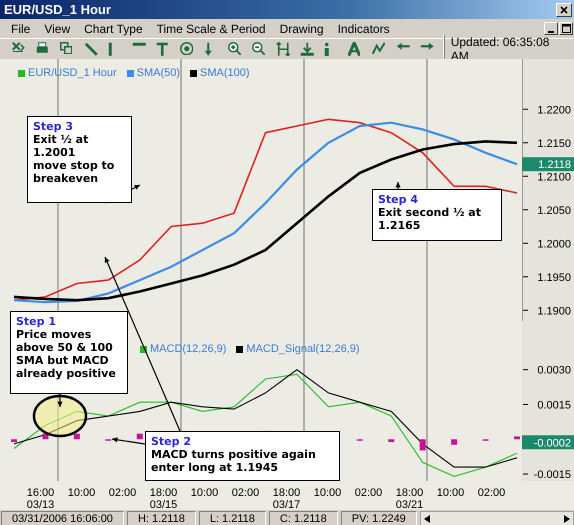  Describe the element at coordinates (61, 139) in the screenshot. I see `annotation-text: Exit ½ at` at that location.